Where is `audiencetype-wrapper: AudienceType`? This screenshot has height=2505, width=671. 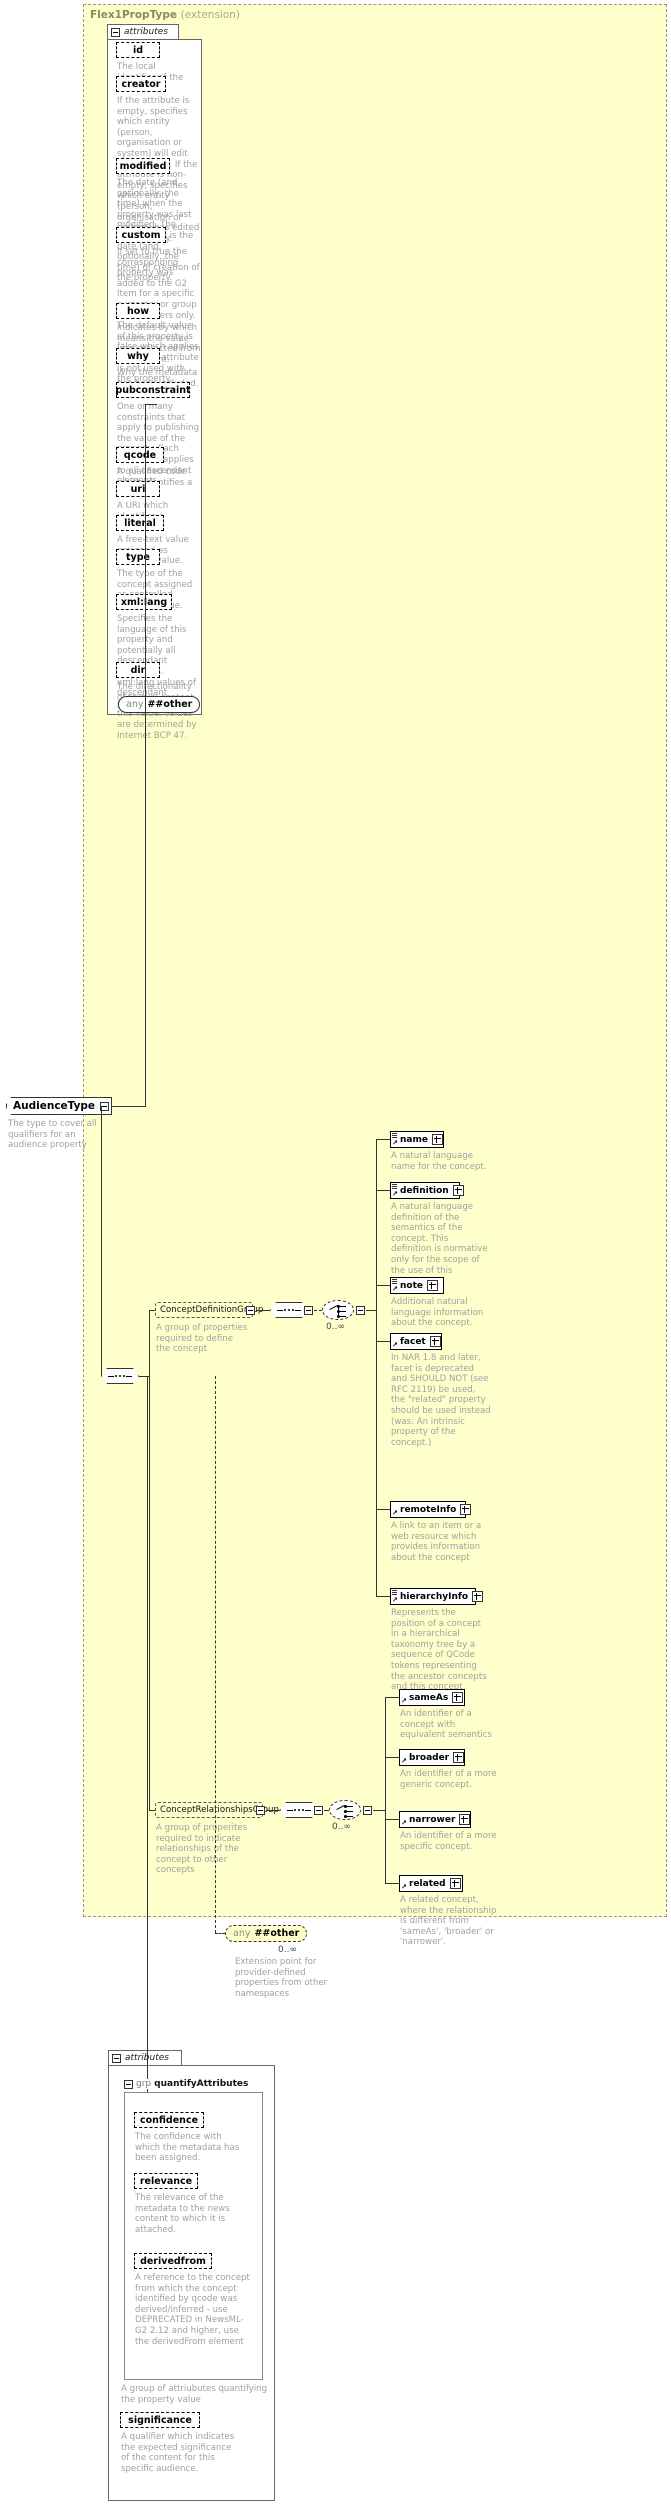 audiencetype-wrapper: AudienceType is located at coordinates (60, 1107).